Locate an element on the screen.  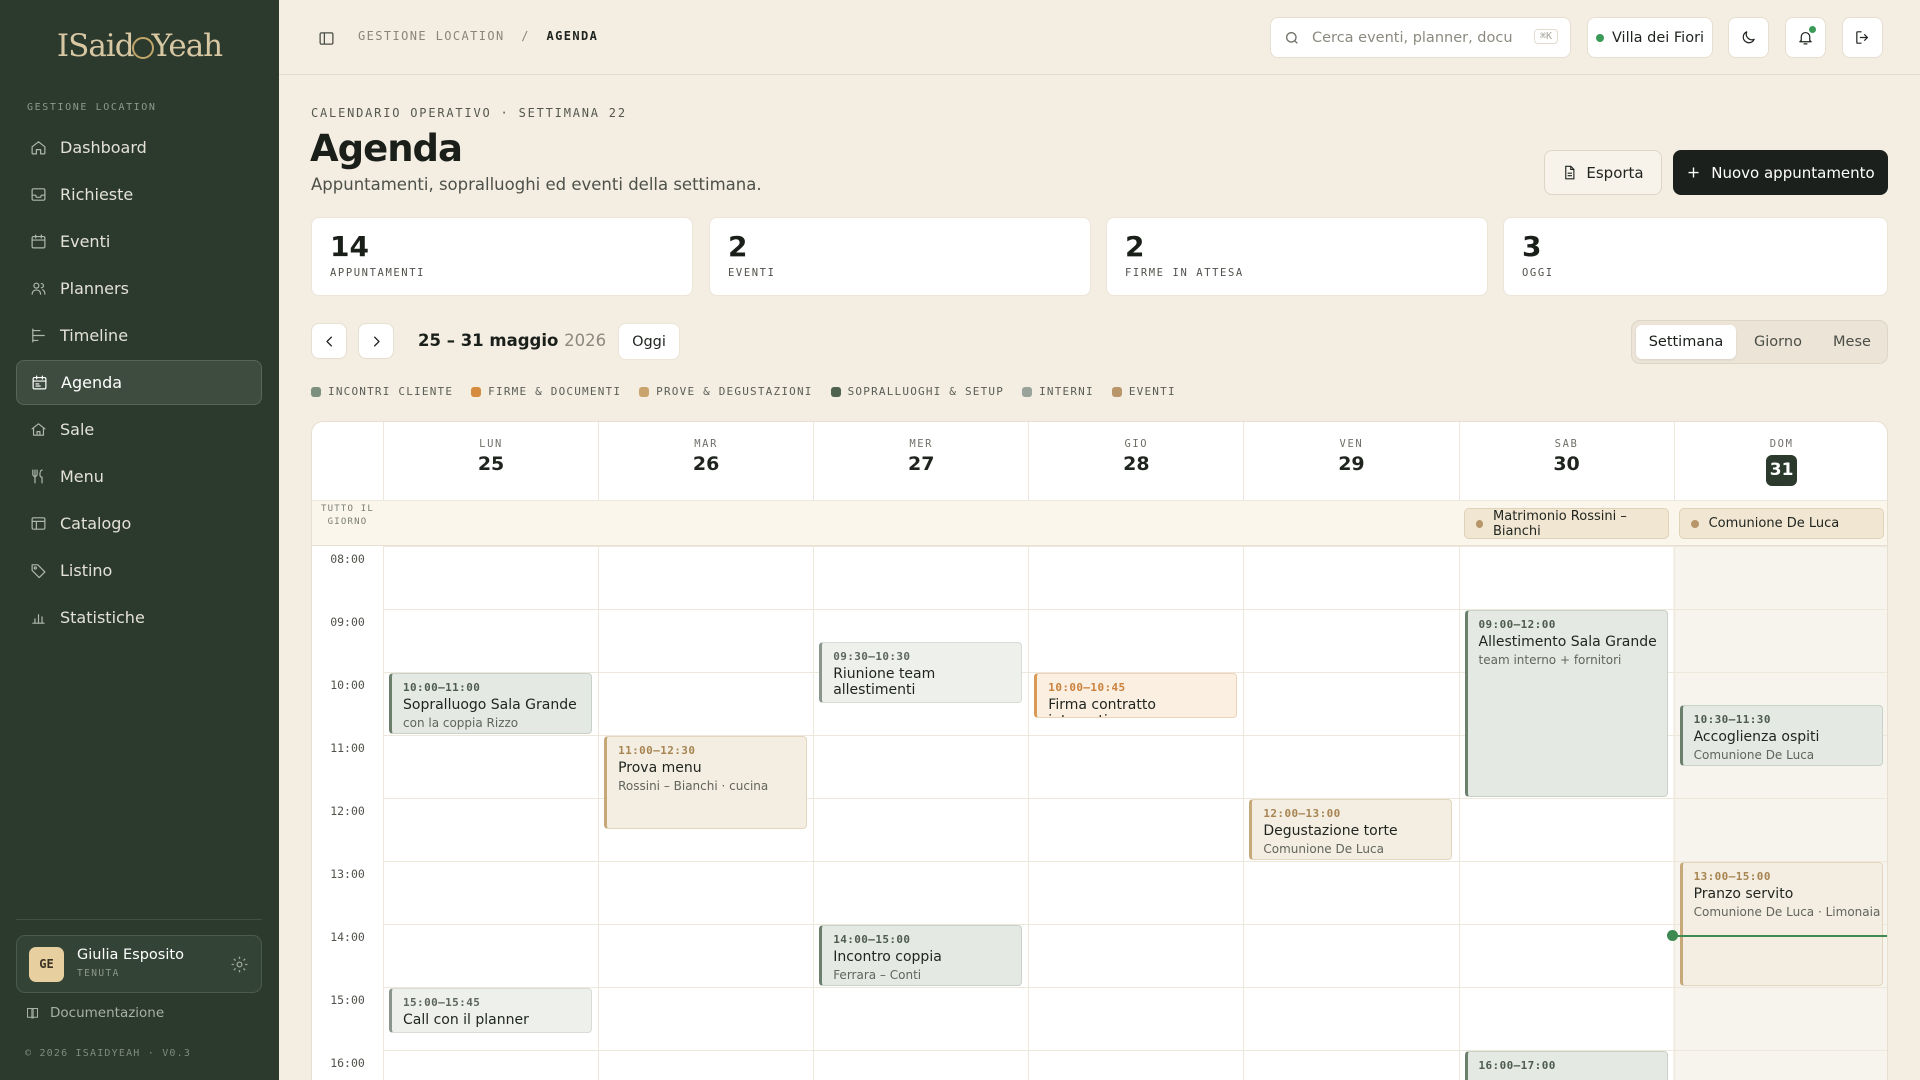
allday-event: Comunione De Luca is located at coordinates (1781, 523).